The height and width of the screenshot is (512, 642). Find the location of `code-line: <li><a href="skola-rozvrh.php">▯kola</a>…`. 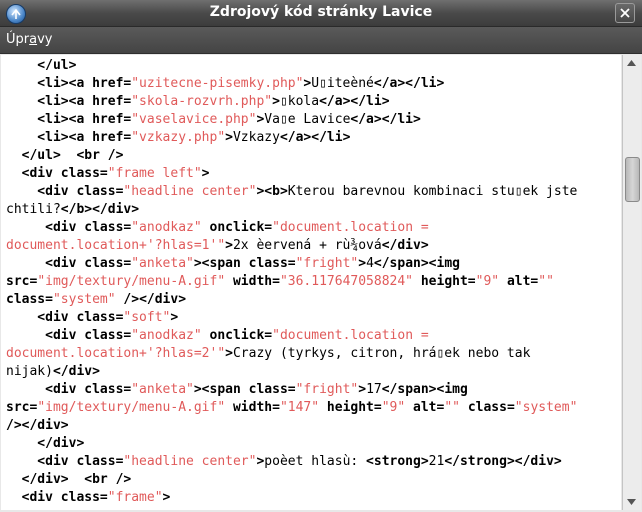

code-line: <li><a href="skola-rozvrh.php">▯kola</a>… is located at coordinates (313, 102).